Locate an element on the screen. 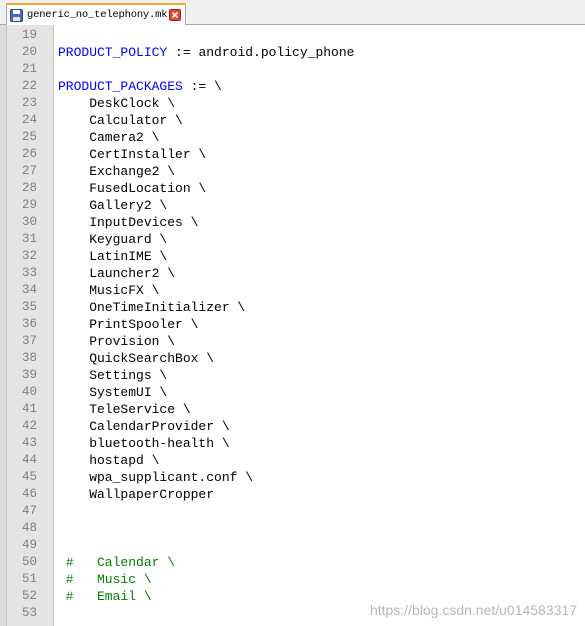  line-code: # Calendar \ is located at coordinates (116, 562).